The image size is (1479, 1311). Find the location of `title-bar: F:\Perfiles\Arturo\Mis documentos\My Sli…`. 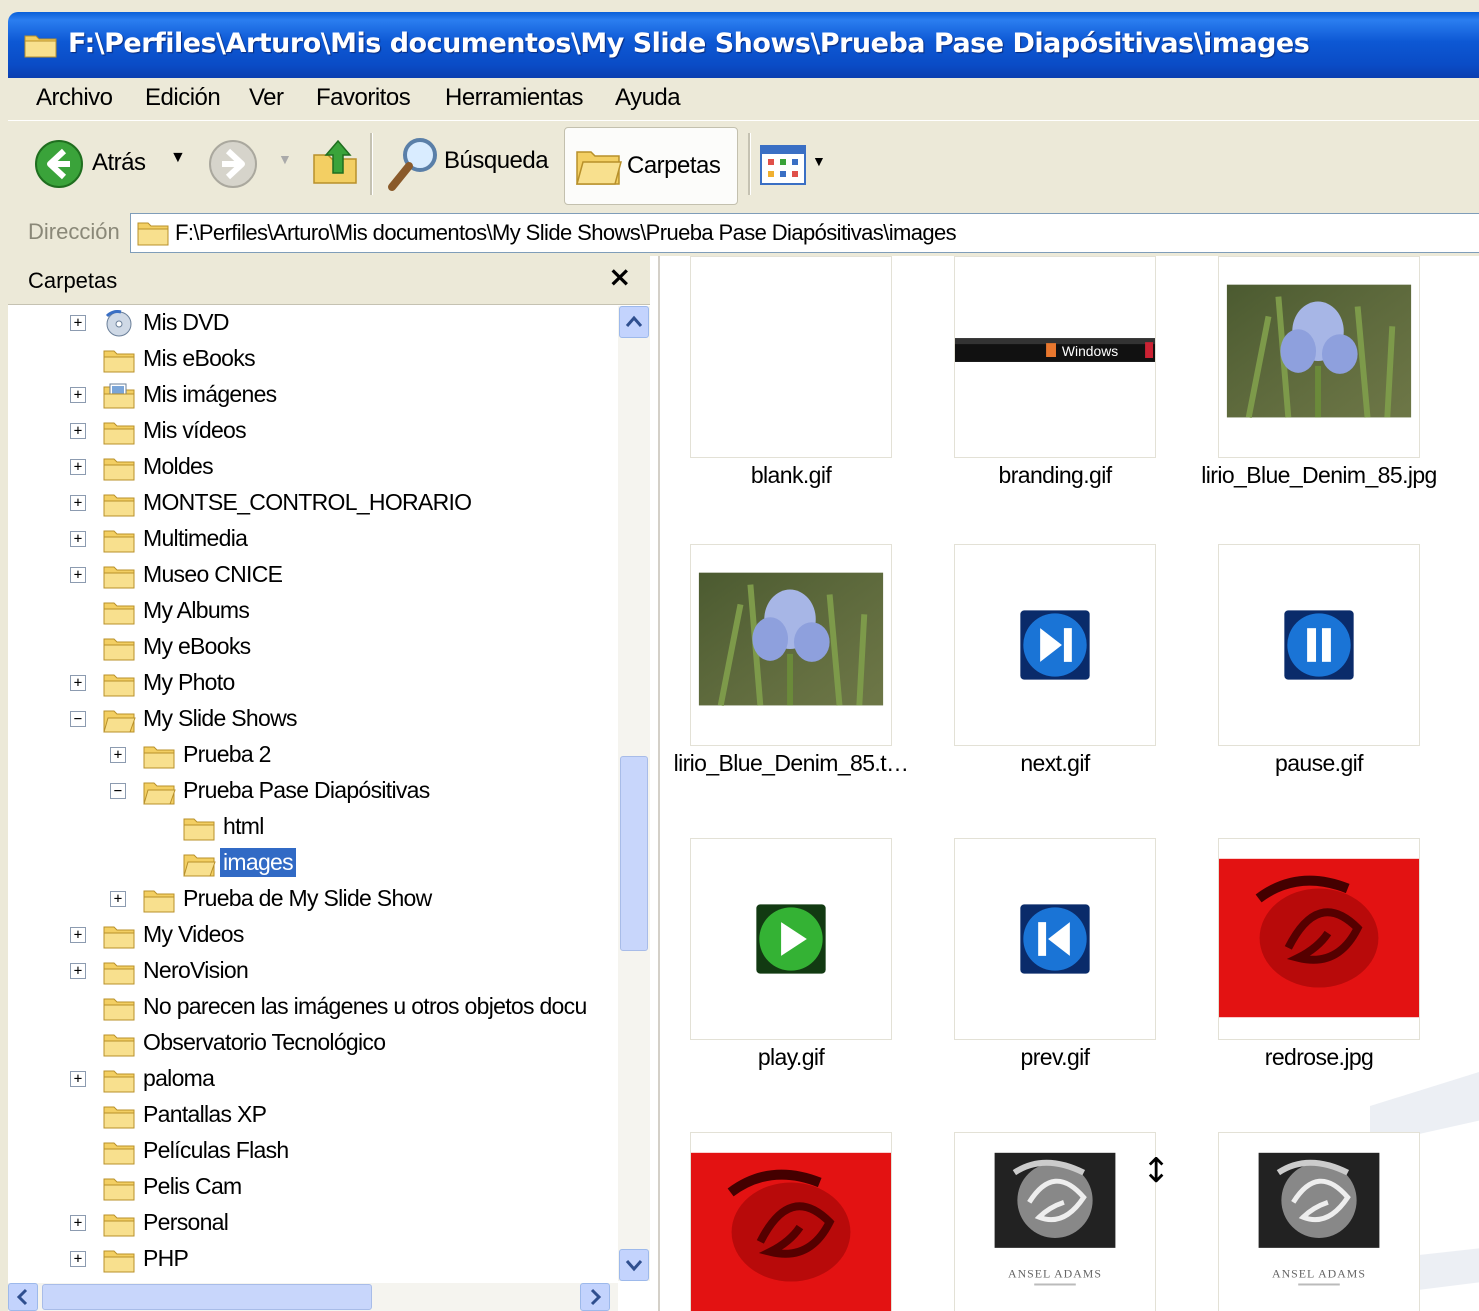

title-bar: F:\Perfiles\Arturo\Mis documentos\My Sli… is located at coordinates (743, 45).